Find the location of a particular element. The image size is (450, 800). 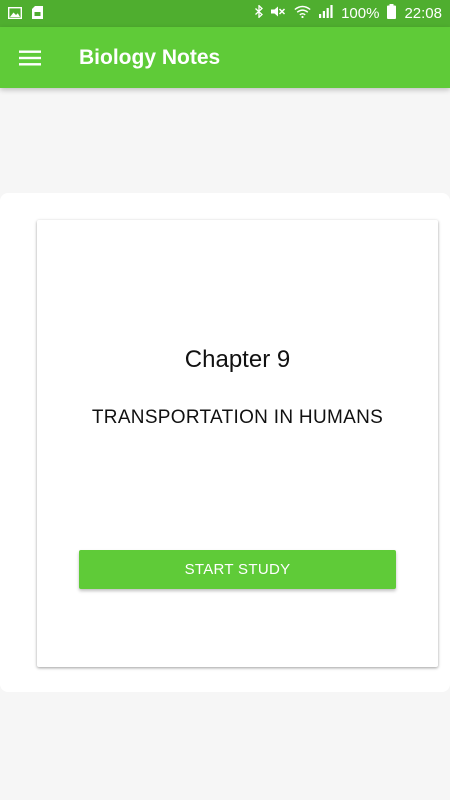

status-right-icons: 100% 22:08 is located at coordinates (348, 14).